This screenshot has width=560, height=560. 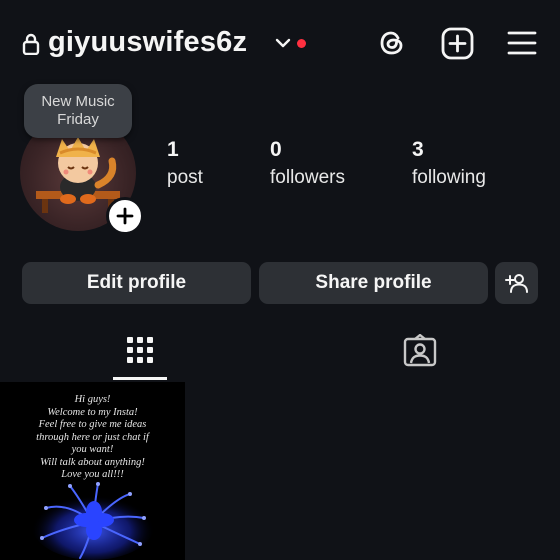 I want to click on note-bubble: New Music Friday, so click(x=78, y=111).